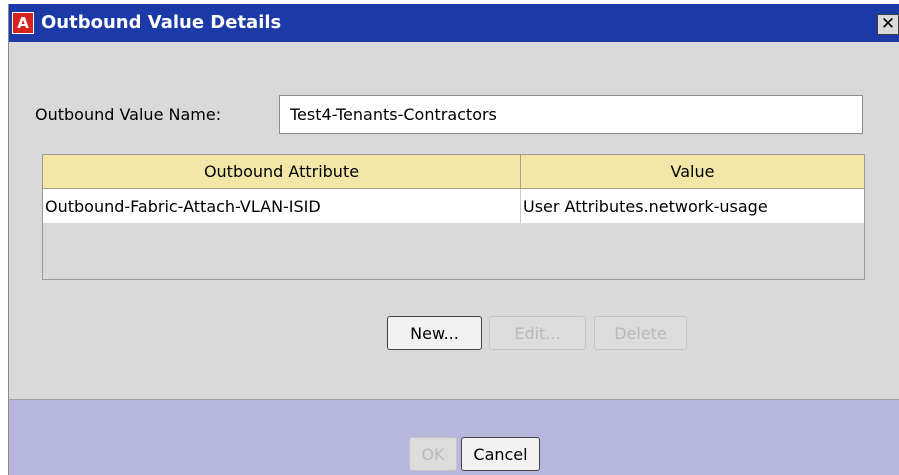 This screenshot has width=899, height=475. I want to click on close-icon: ✕, so click(888, 24).